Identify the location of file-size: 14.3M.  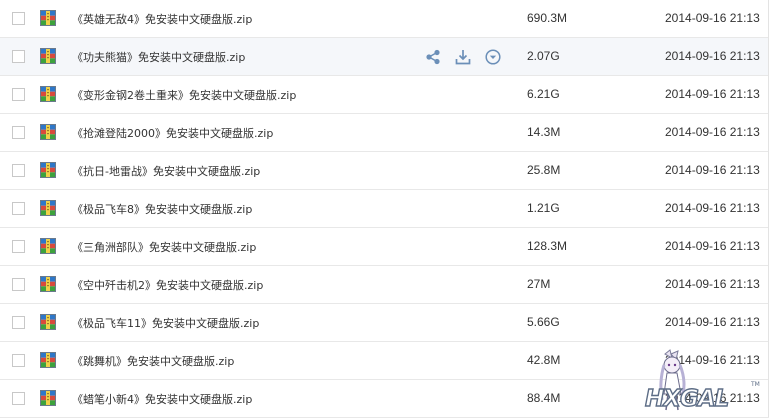
(544, 132).